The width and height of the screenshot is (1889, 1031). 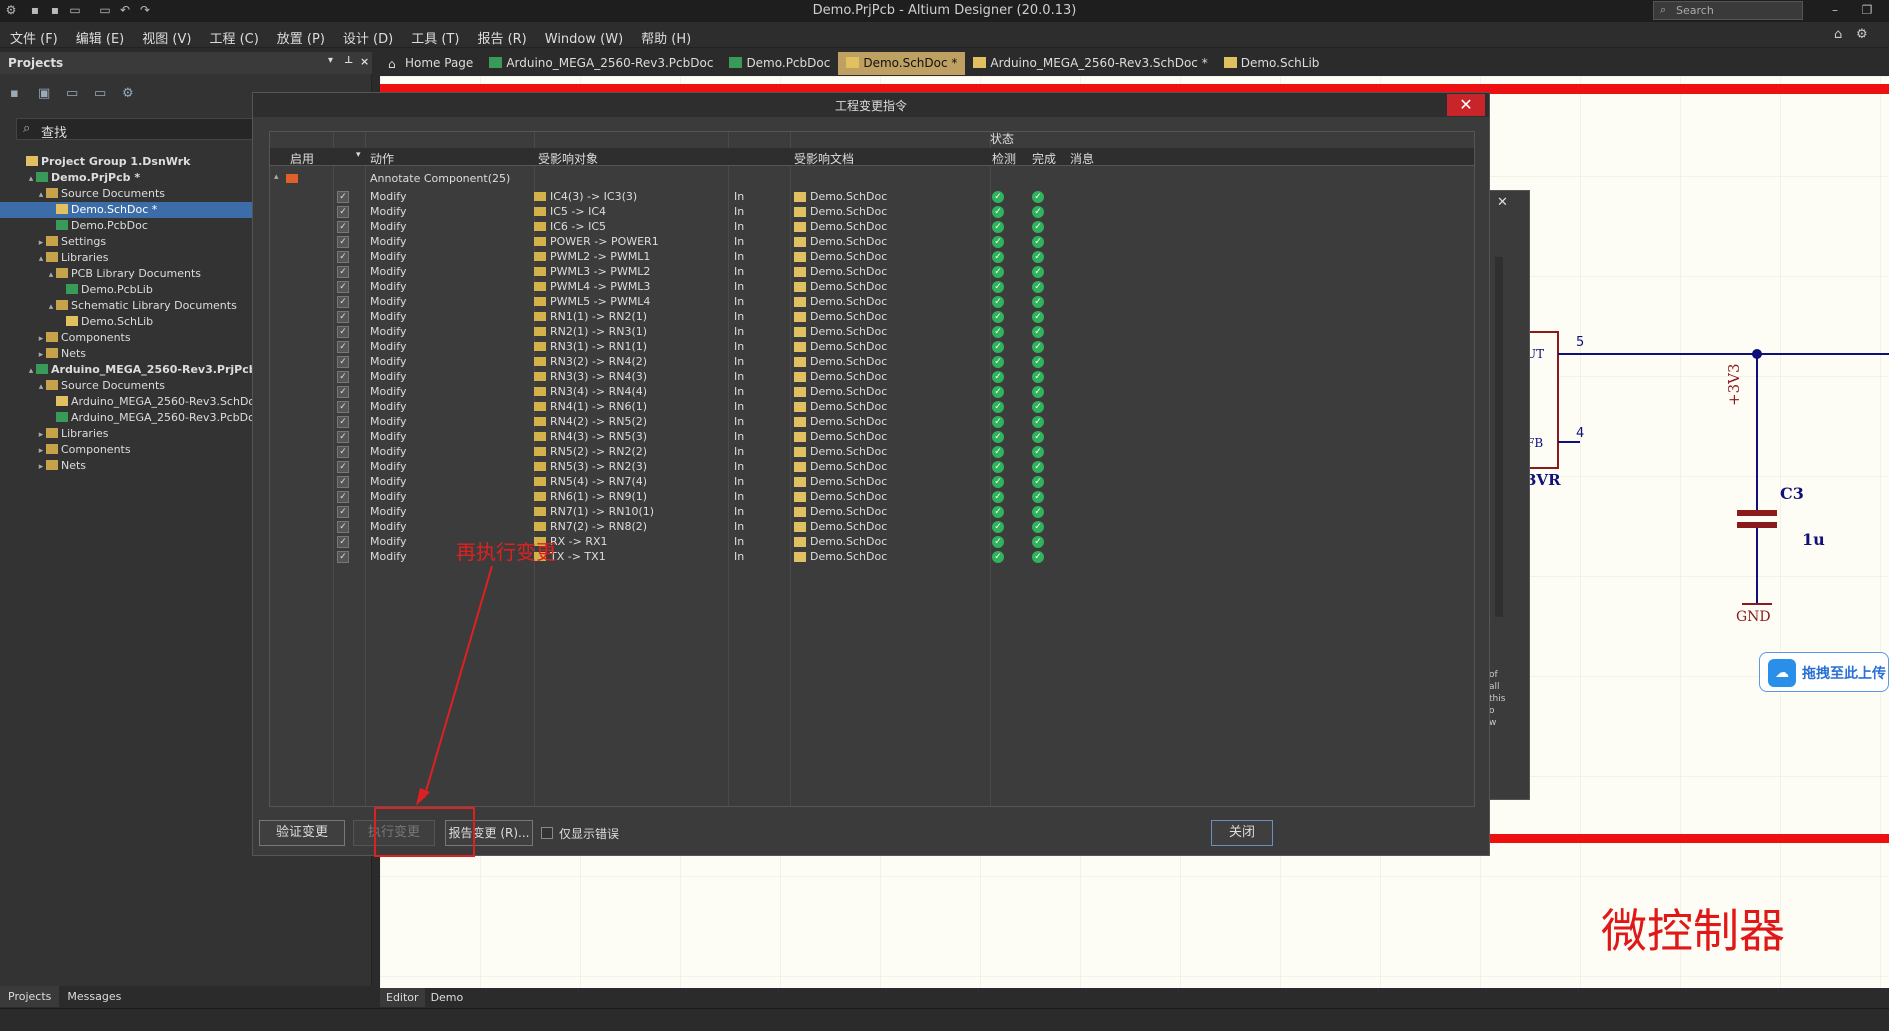 I want to click on tab-editor: Editor, so click(x=402, y=997).